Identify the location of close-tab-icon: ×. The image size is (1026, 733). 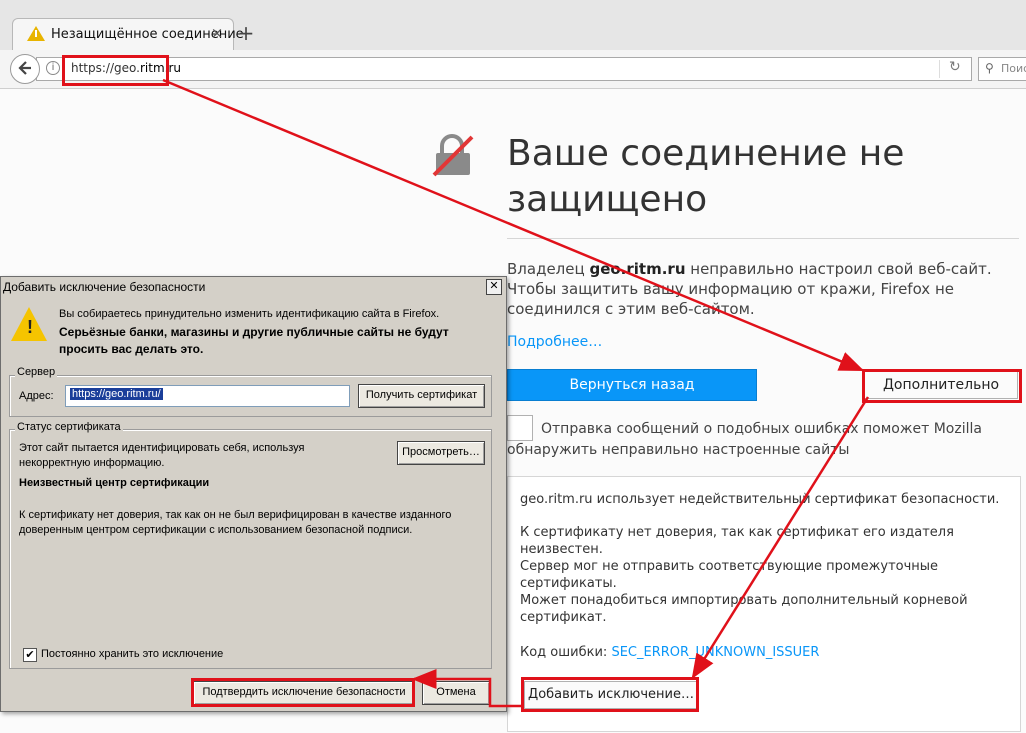
(217, 33).